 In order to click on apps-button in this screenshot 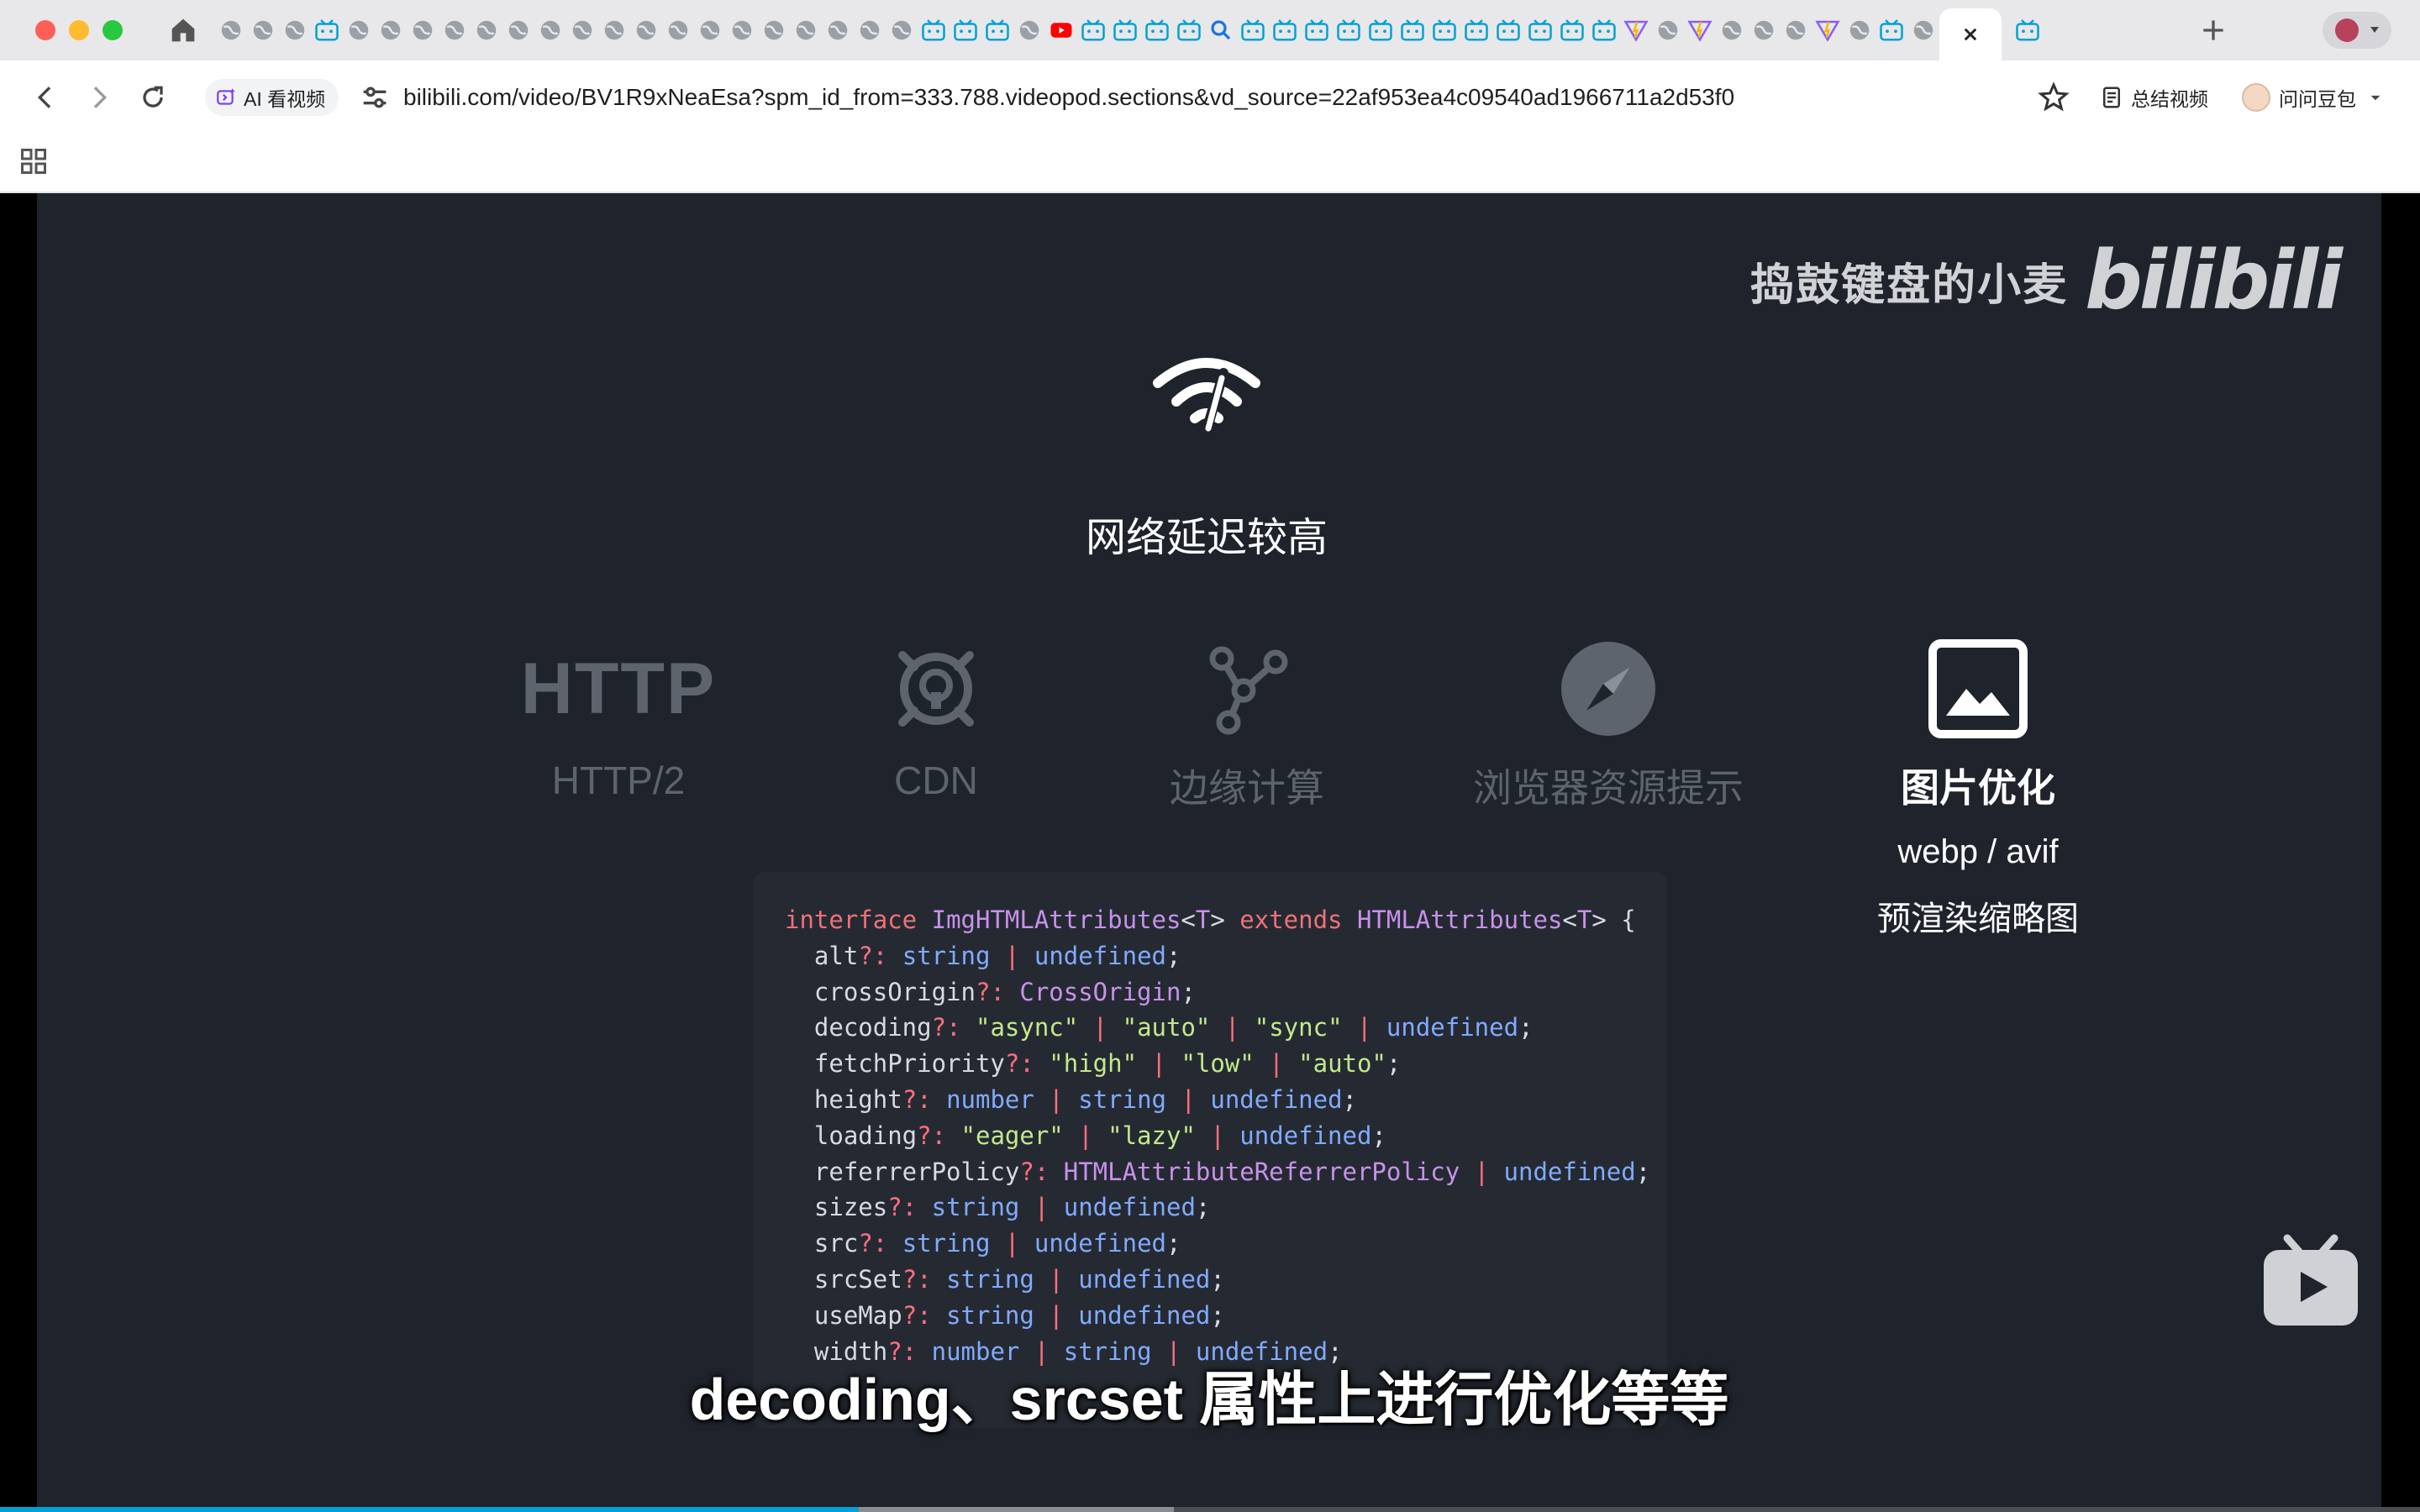, I will do `click(34, 161)`.